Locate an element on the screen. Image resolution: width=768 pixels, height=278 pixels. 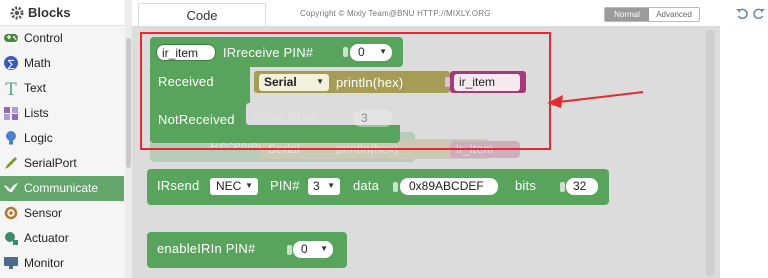
sidebar-item-actuator: Actuator is located at coordinates (62, 238).